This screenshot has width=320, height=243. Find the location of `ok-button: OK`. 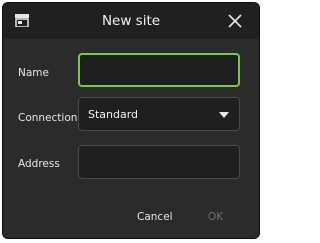

ok-button: OK is located at coordinates (215, 217).